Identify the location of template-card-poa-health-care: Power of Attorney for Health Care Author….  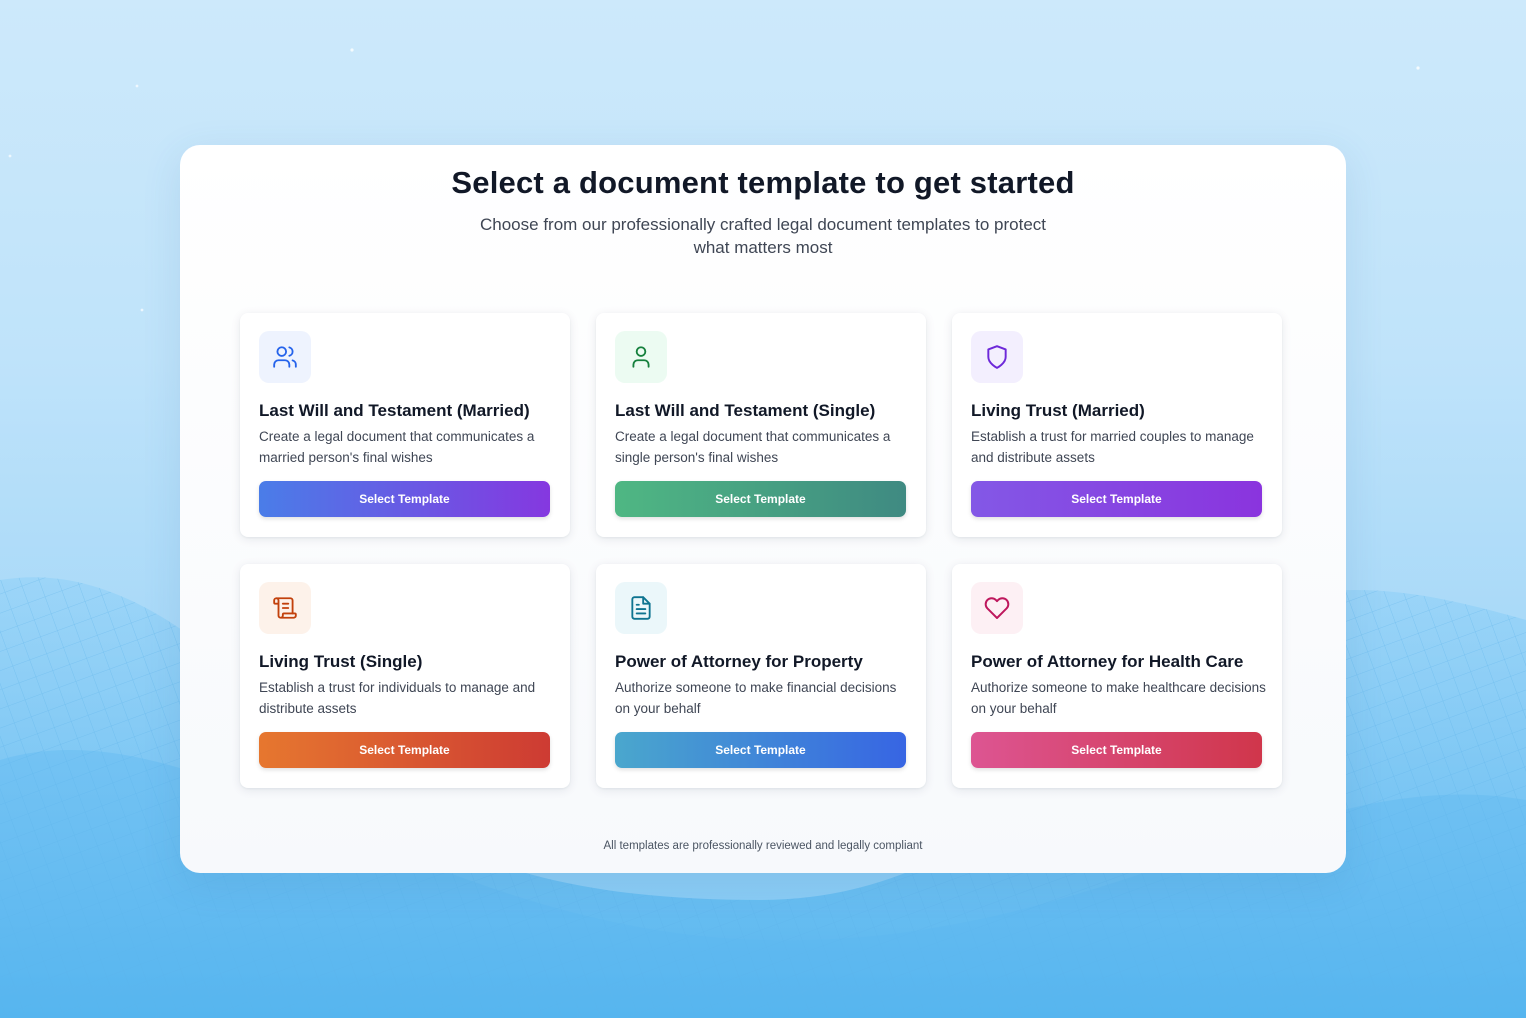
(1117, 676).